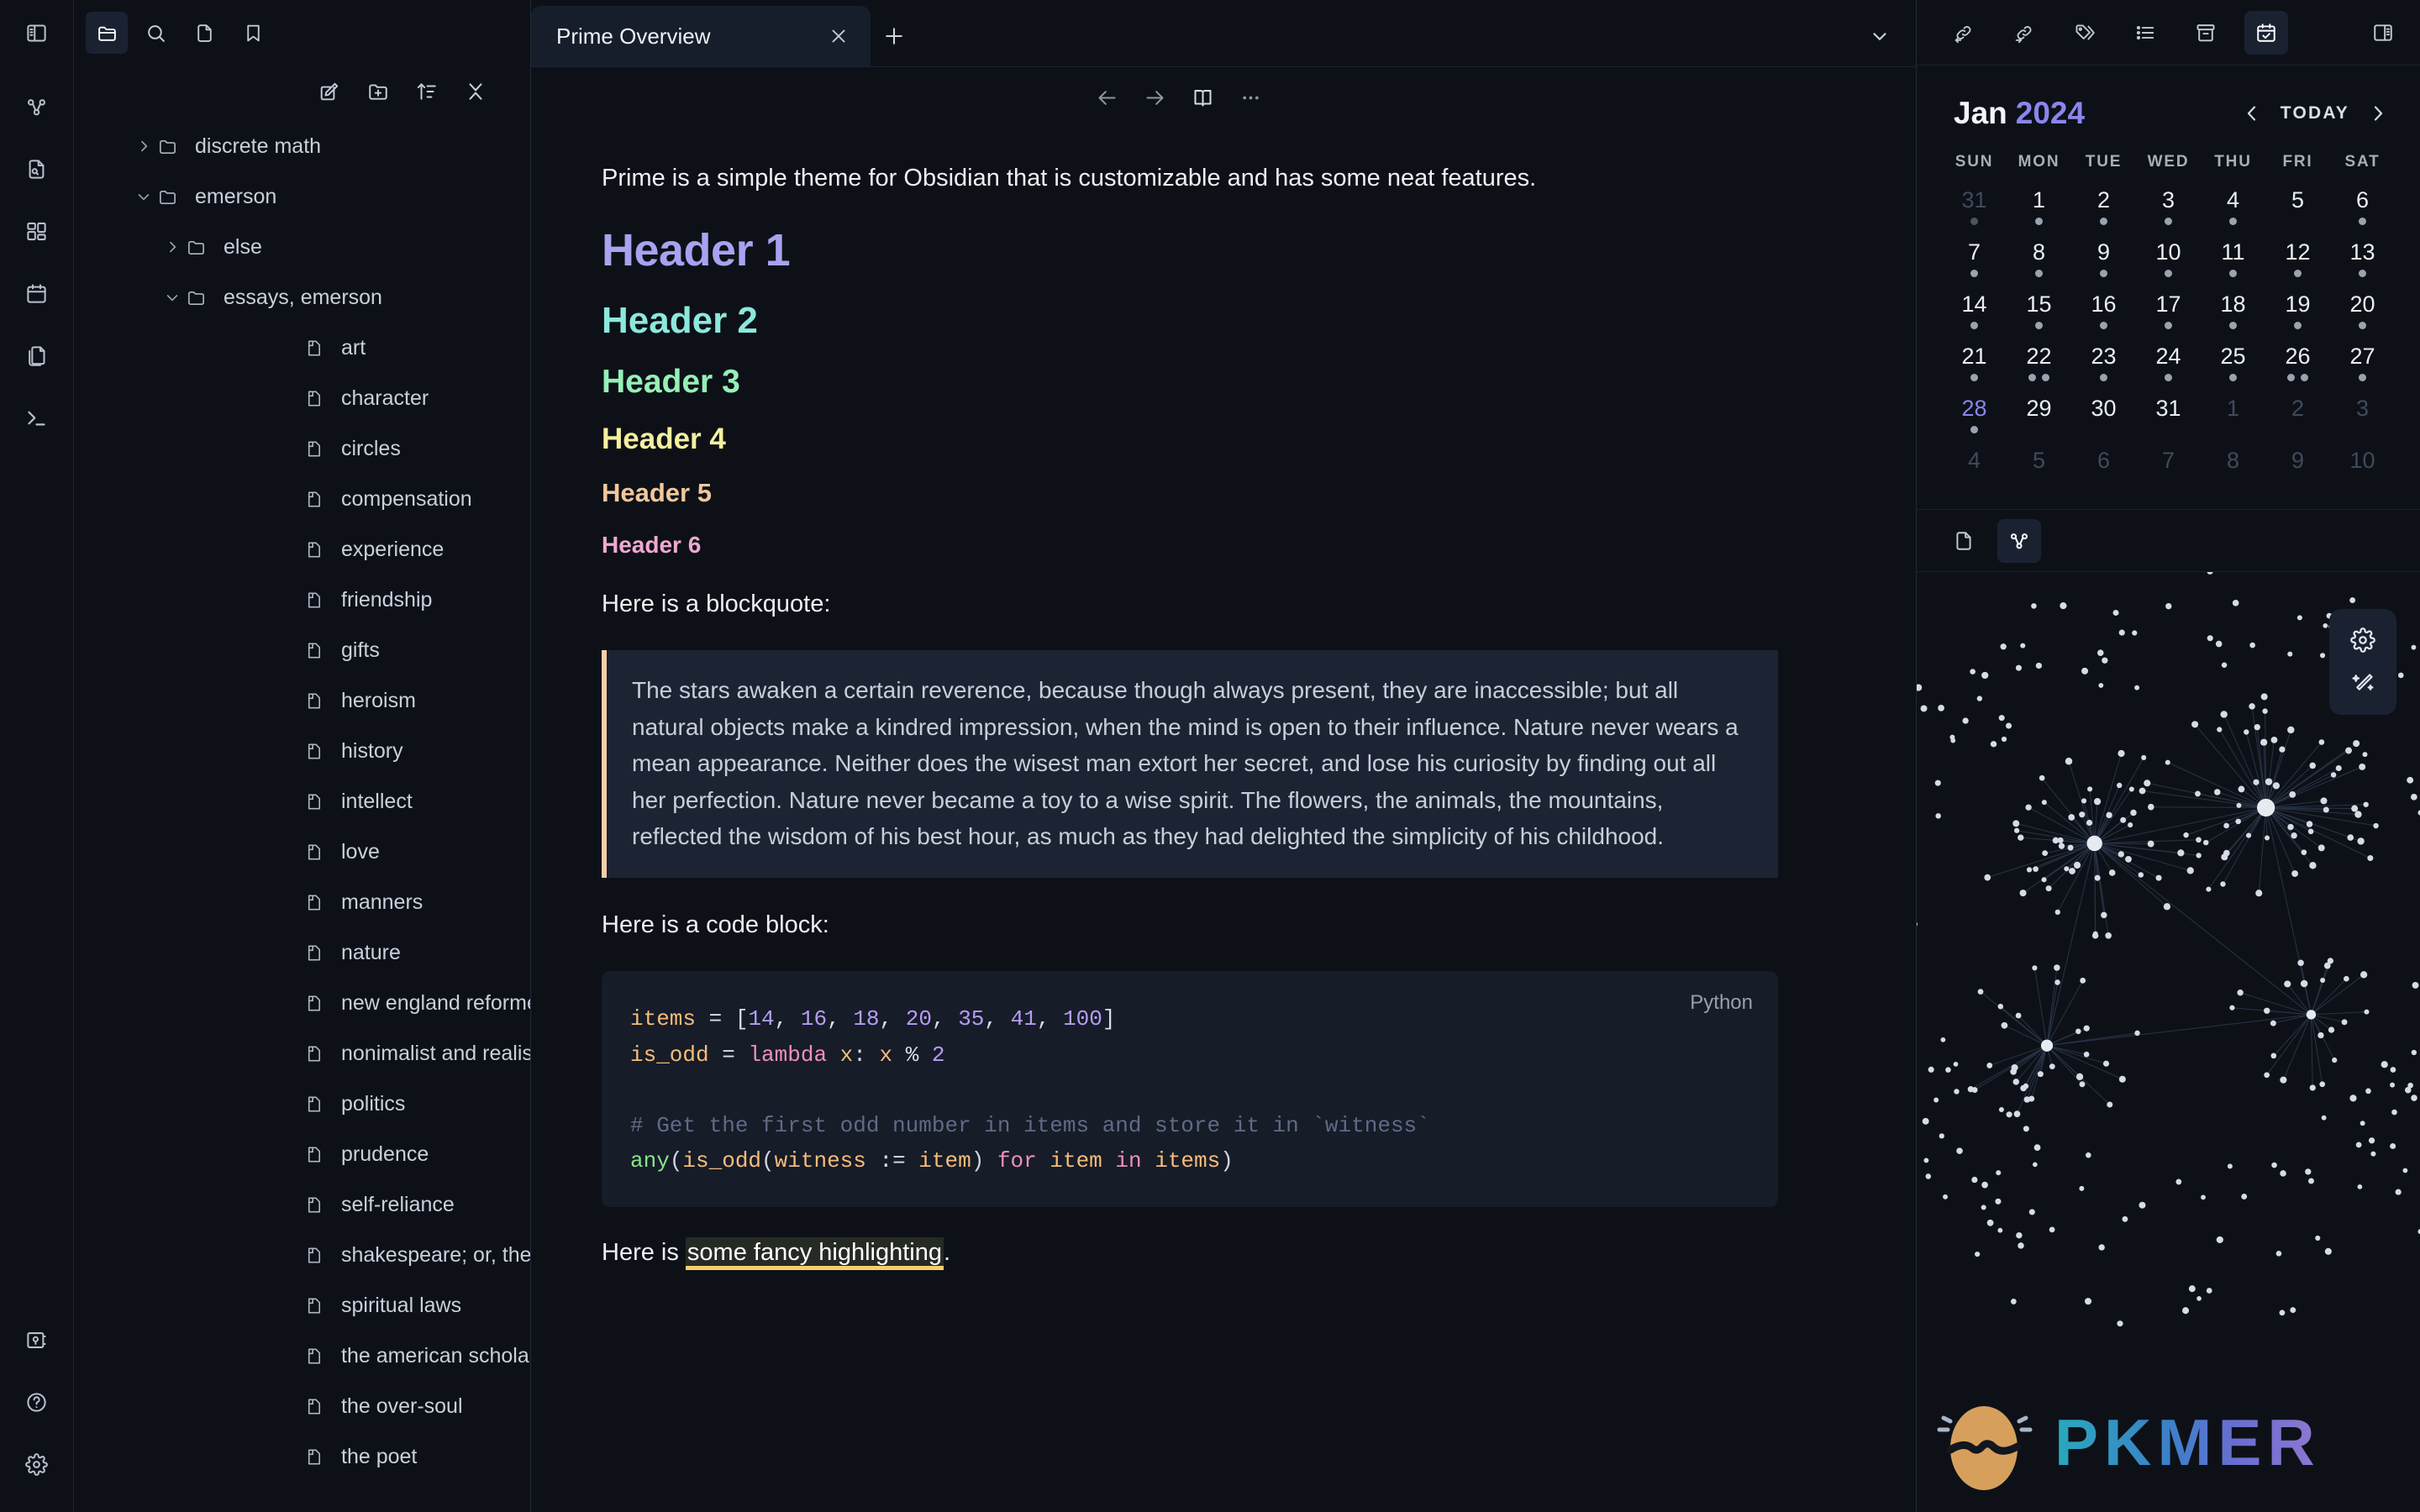 Image resolution: width=2420 pixels, height=1512 pixels. I want to click on file-item: experience, so click(302, 549).